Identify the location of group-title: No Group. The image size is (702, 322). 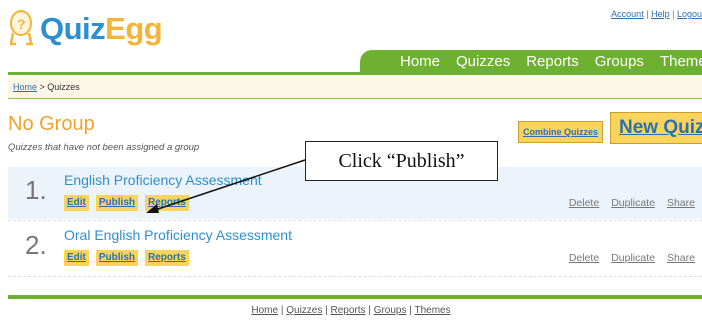
(51, 124).